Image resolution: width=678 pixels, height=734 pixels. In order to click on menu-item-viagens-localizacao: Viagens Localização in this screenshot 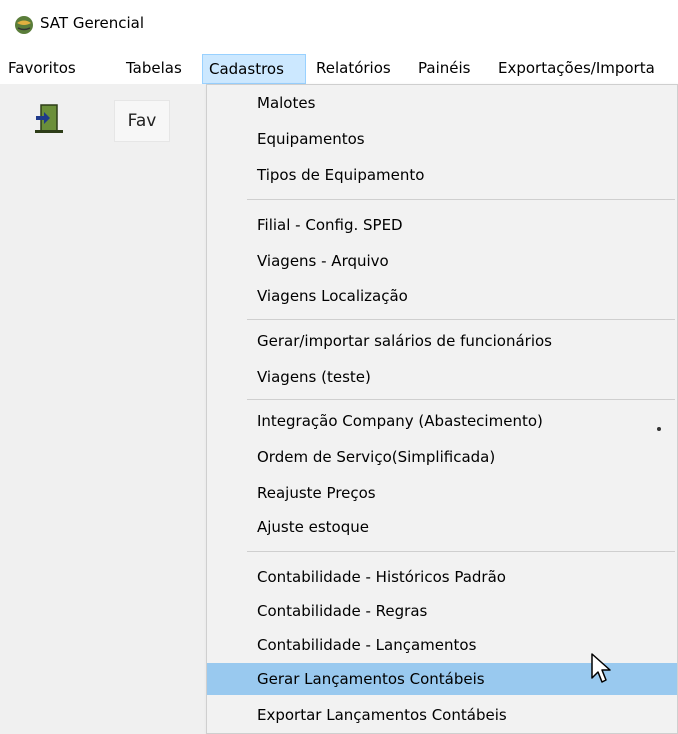, I will do `click(442, 296)`.